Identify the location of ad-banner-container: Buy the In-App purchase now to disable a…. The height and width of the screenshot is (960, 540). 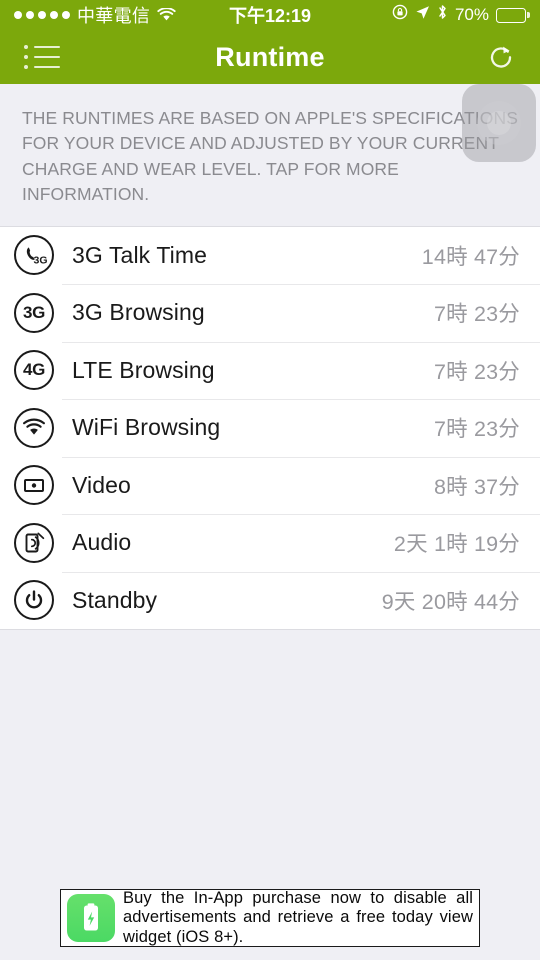
(270, 924).